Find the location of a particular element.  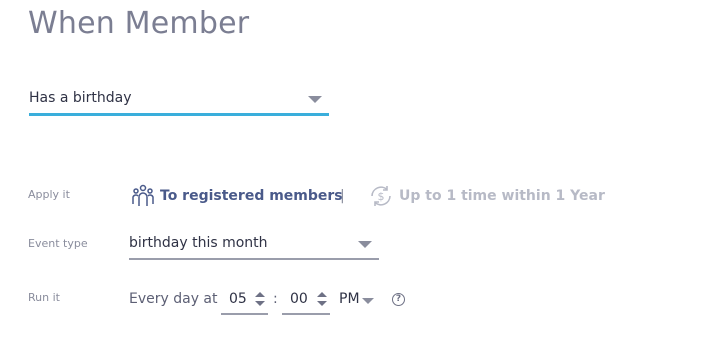

apply-label: Apply it is located at coordinates (49, 194).